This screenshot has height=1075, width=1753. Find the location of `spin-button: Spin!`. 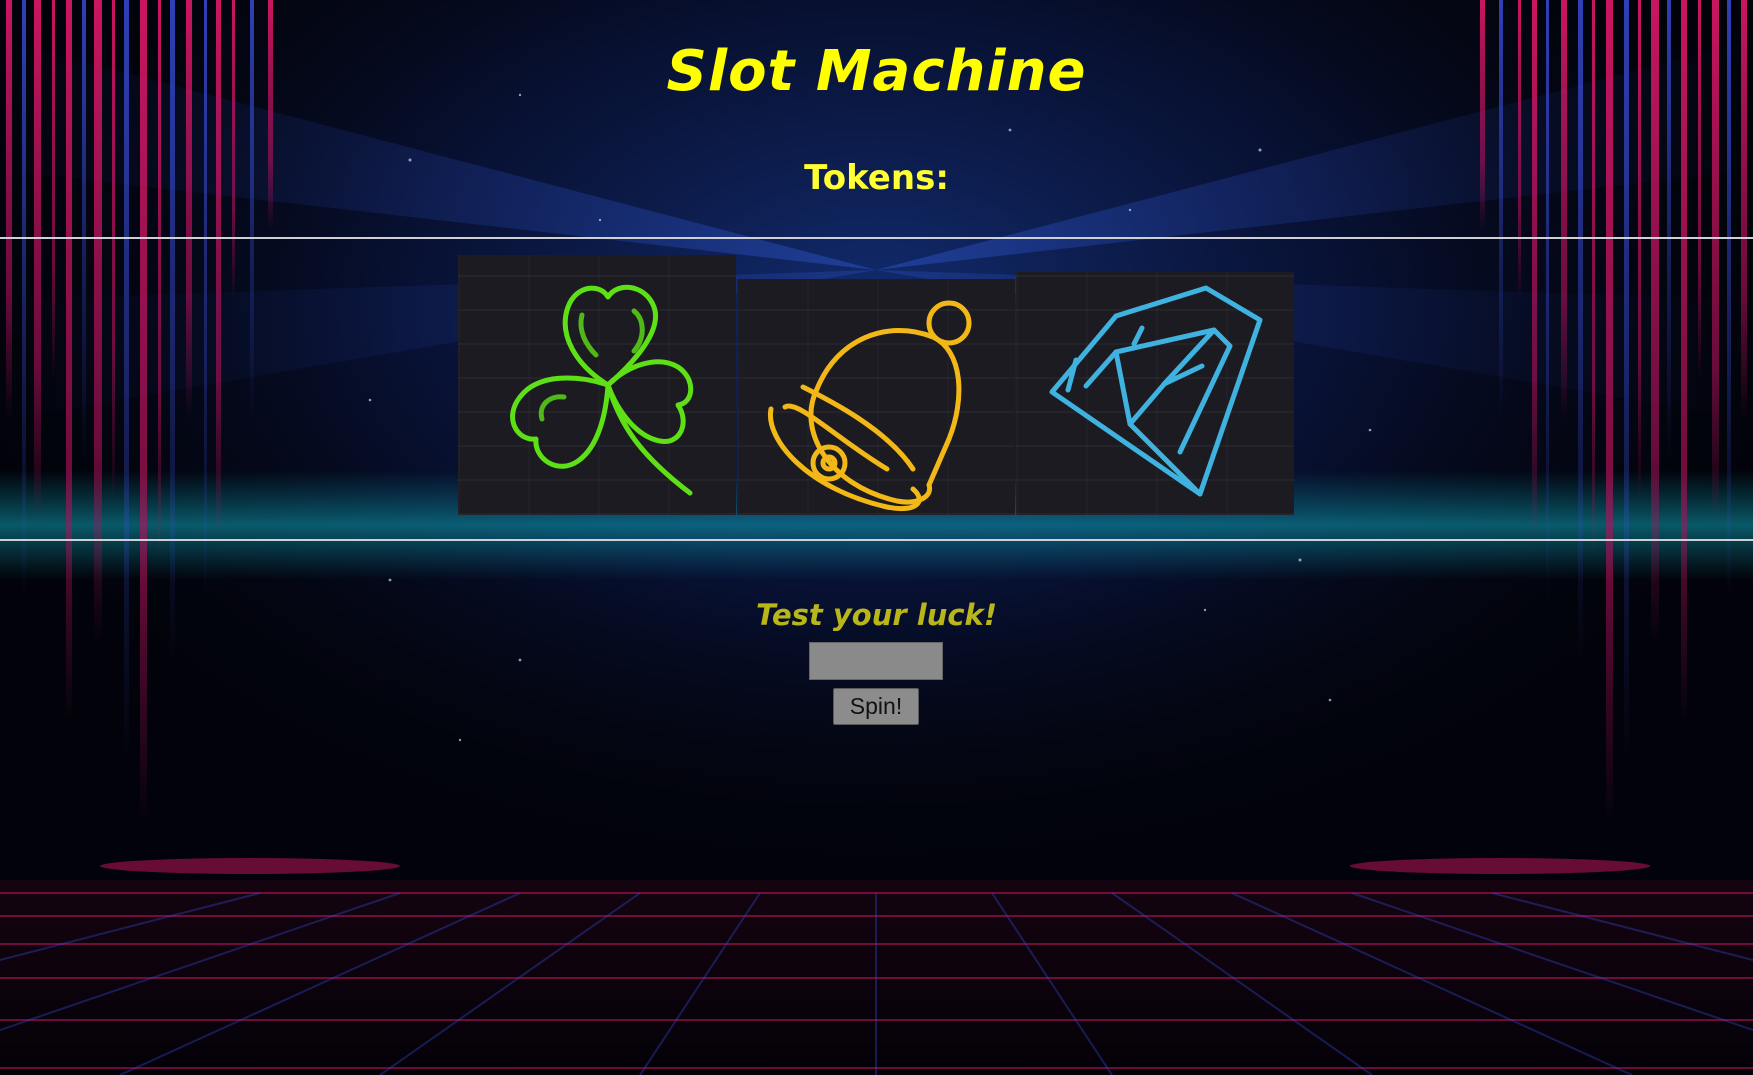

spin-button: Spin! is located at coordinates (876, 706).